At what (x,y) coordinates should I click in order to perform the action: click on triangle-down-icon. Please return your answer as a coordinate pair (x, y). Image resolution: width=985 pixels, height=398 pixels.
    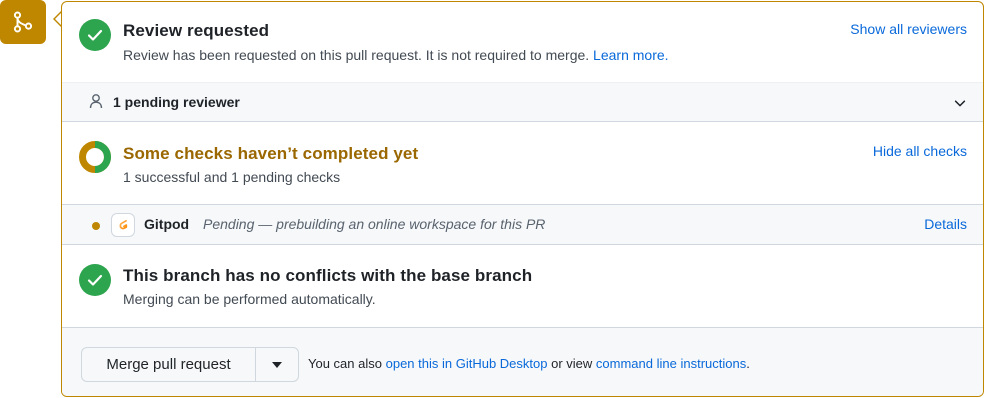
    Looking at the image, I should click on (277, 364).